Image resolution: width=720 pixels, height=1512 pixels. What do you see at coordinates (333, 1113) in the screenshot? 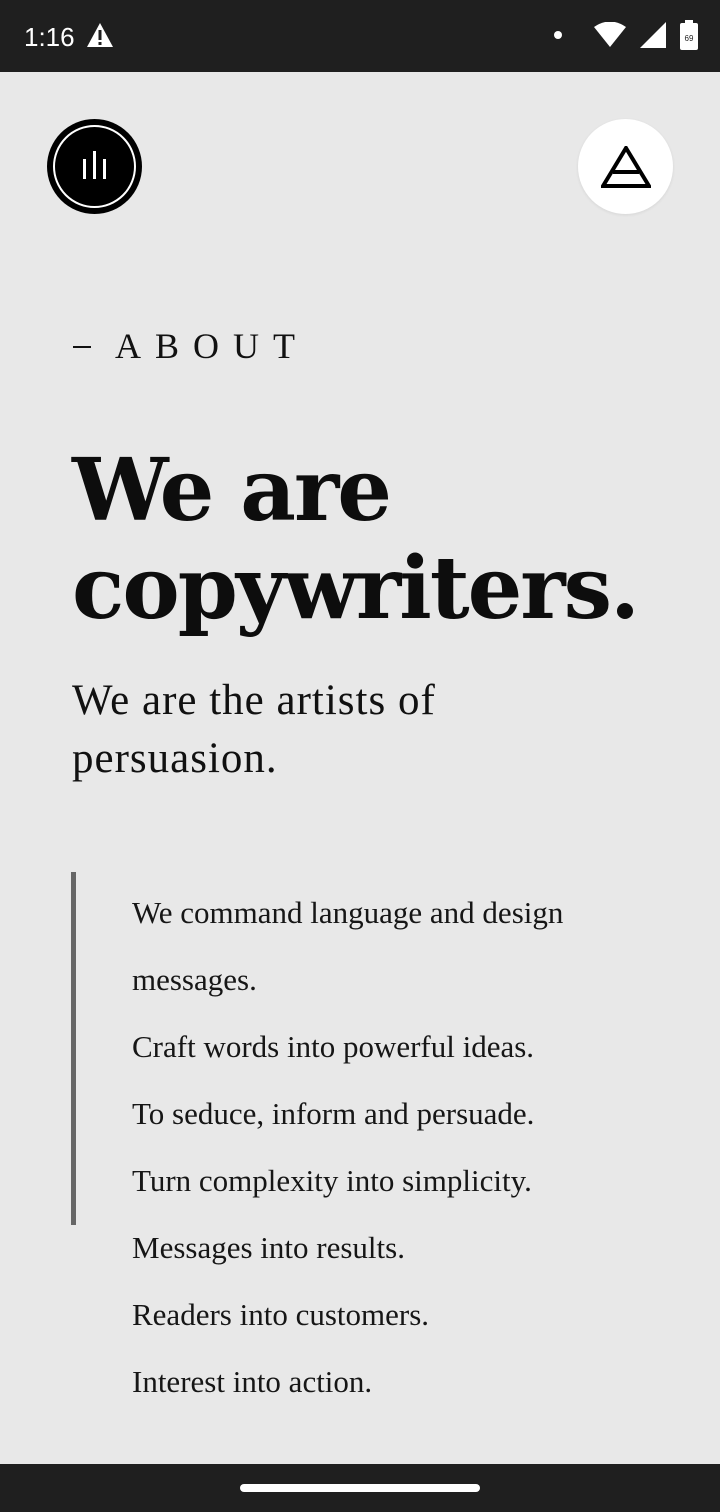
I see `manifesto-line: To seduce, inform and persuade.` at bounding box center [333, 1113].